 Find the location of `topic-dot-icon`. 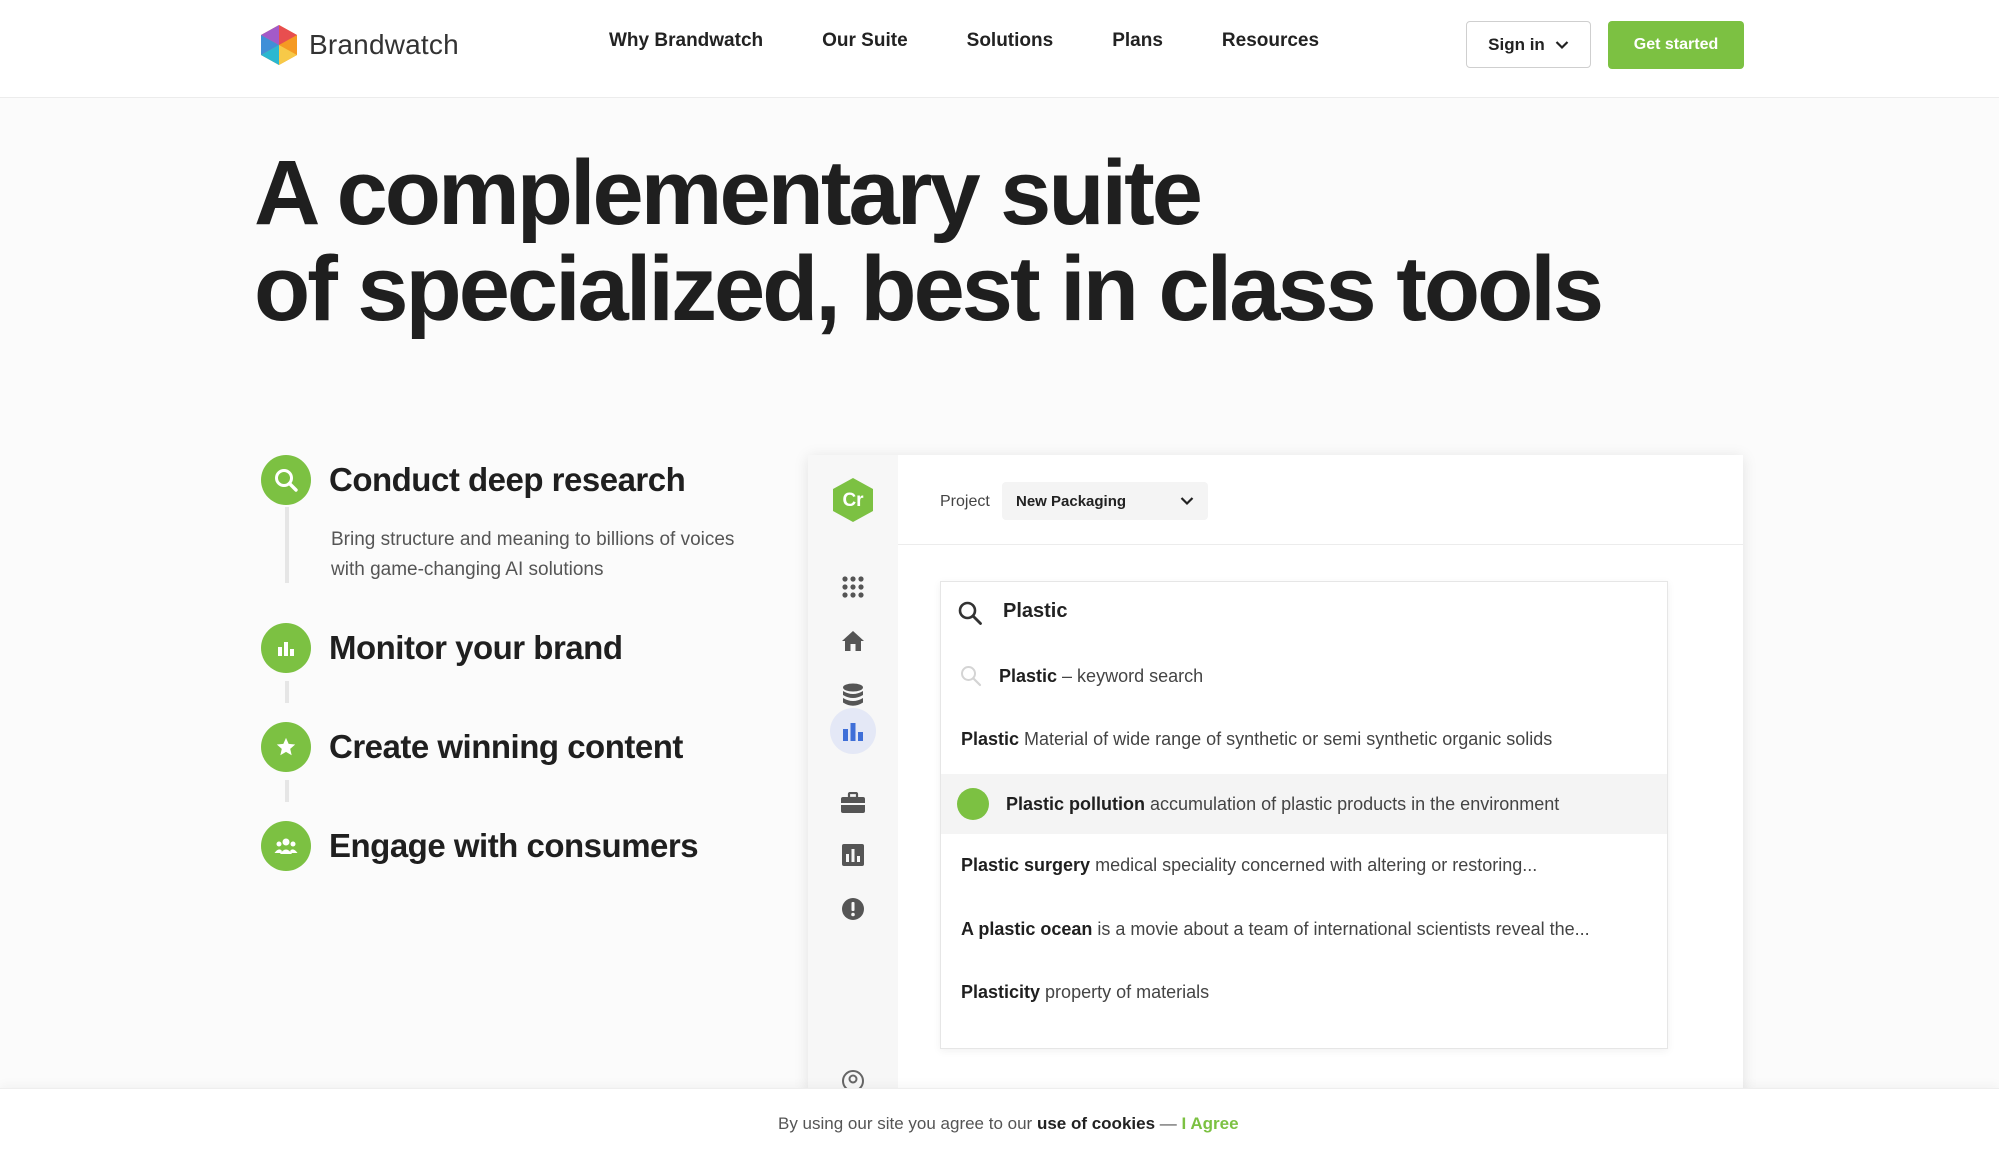

topic-dot-icon is located at coordinates (973, 804).